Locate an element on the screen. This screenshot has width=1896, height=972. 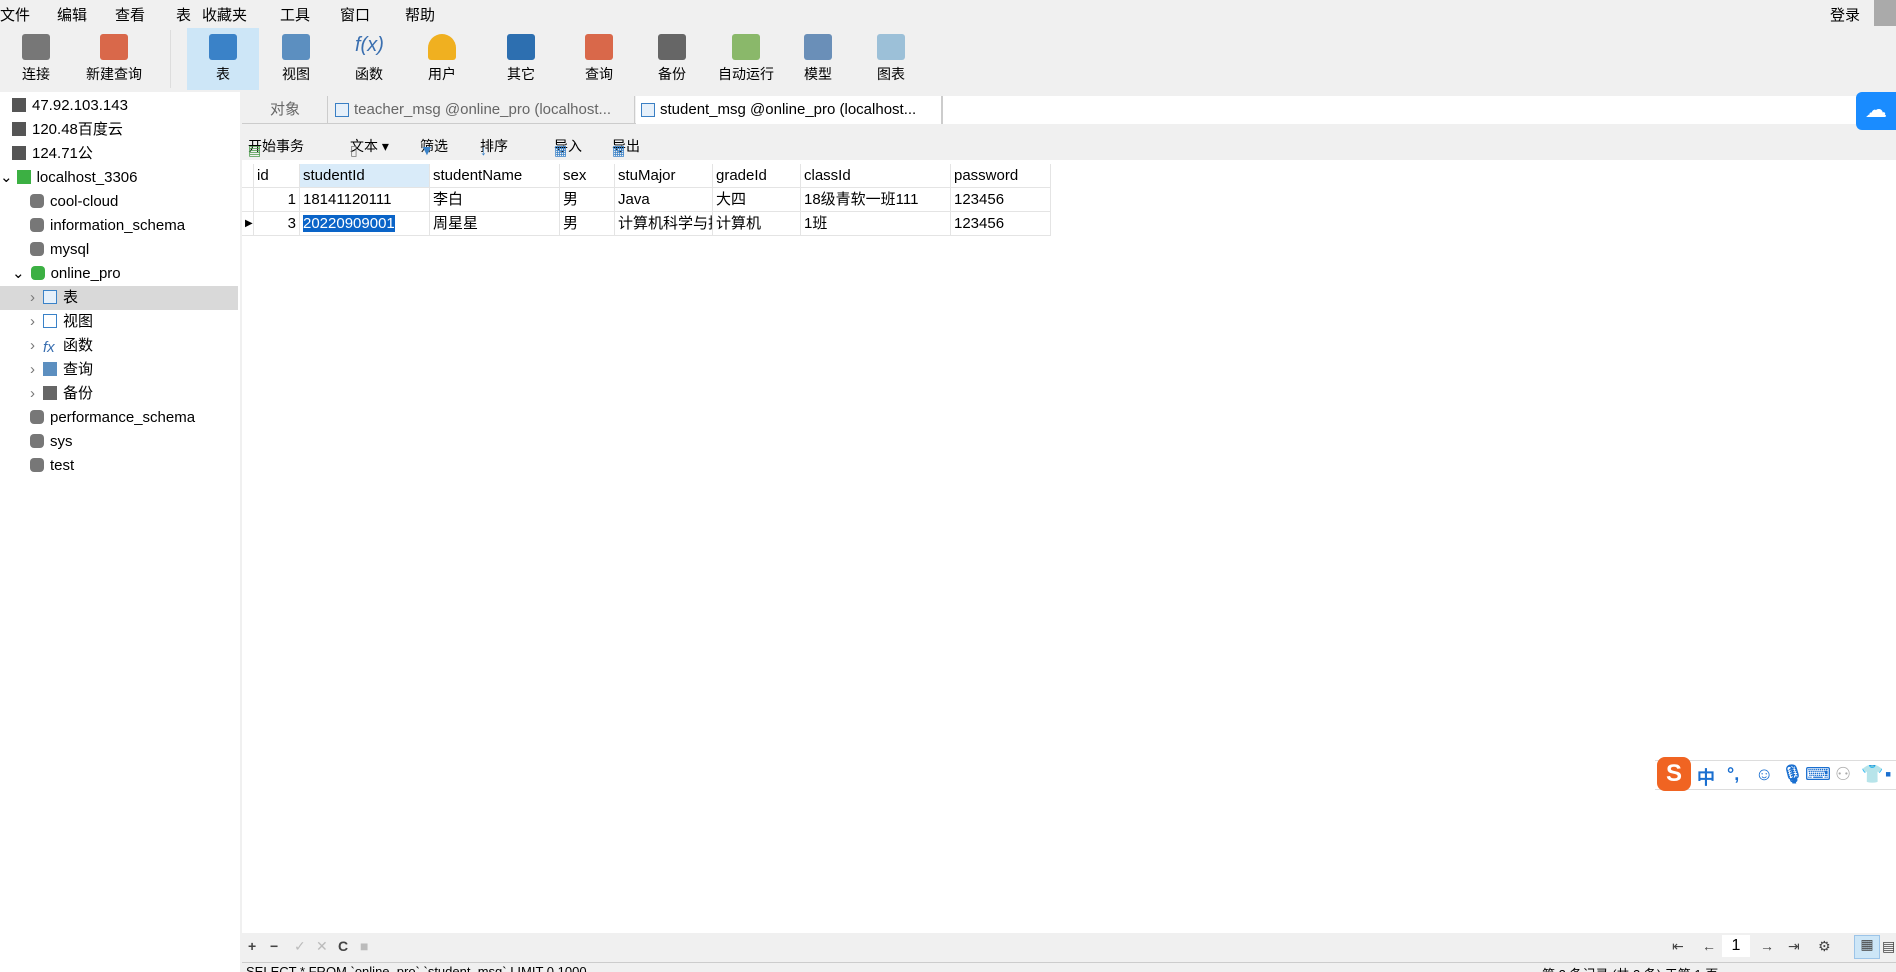
microphone-icon: 🎙 is located at coordinates (1792, 774).